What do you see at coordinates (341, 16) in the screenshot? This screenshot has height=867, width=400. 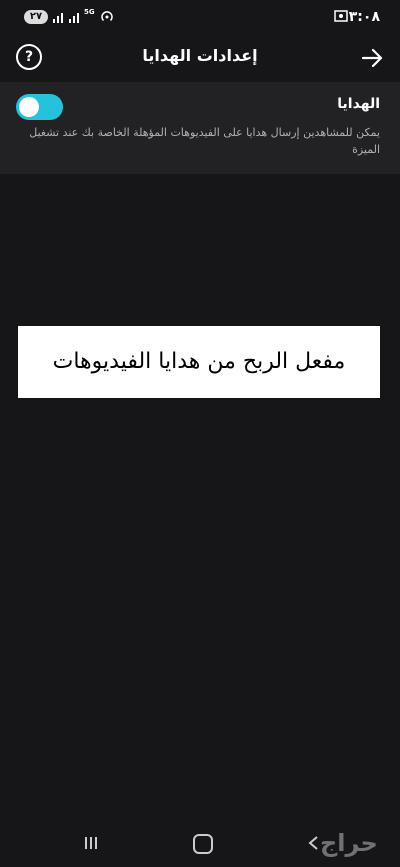 I see `screen-record-icon` at bounding box center [341, 16].